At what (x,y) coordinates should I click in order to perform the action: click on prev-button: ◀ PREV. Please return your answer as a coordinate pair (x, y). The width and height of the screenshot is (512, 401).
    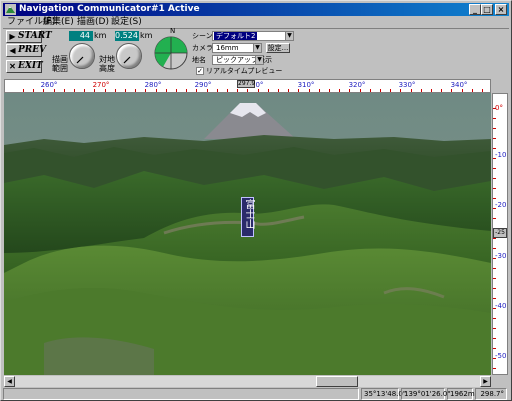
    Looking at the image, I should click on (26, 50).